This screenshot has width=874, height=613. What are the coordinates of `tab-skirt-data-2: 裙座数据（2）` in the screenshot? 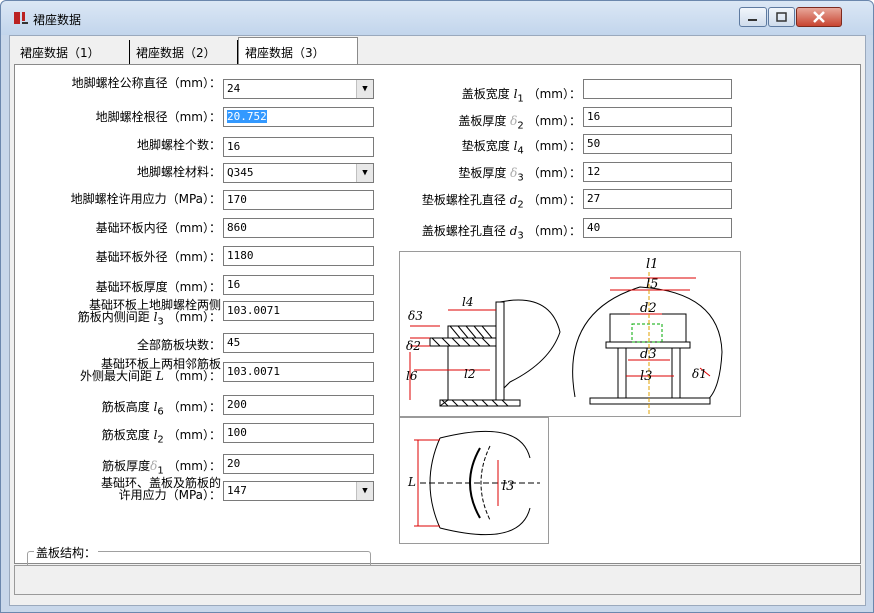 It's located at (184, 52).